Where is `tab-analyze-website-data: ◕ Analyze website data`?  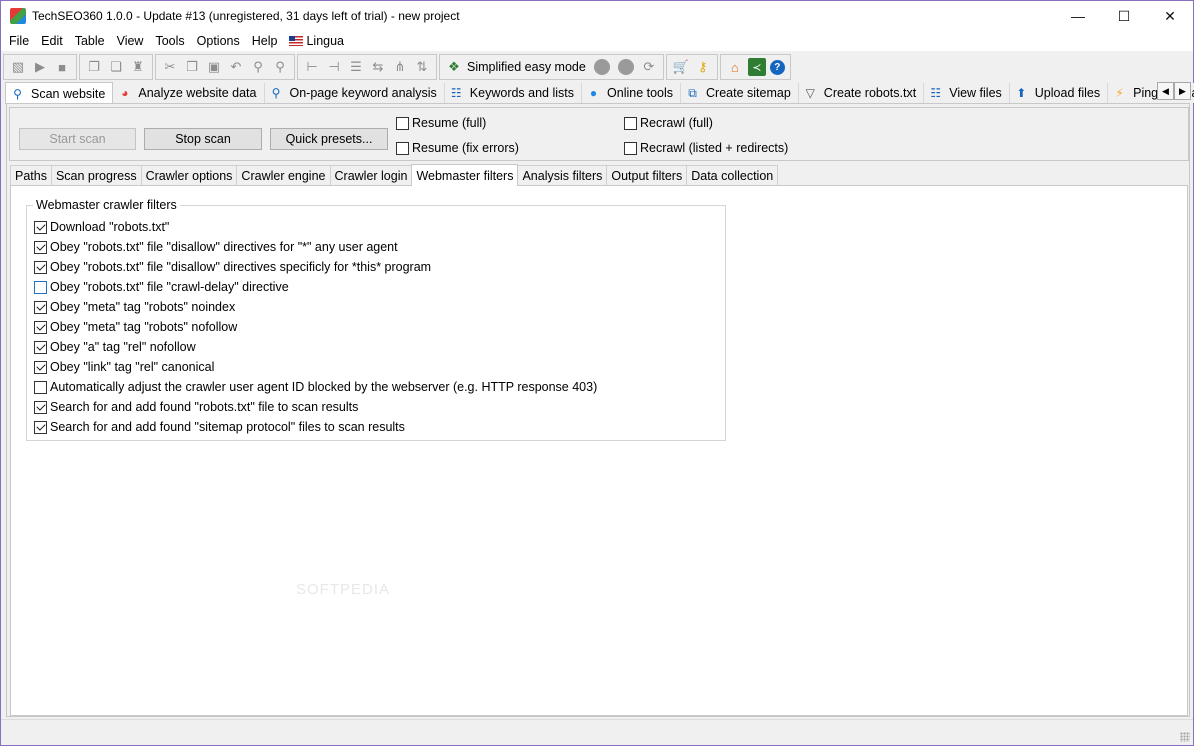
tab-analyze-website-data: ◕ Analyze website data is located at coordinates (189, 93).